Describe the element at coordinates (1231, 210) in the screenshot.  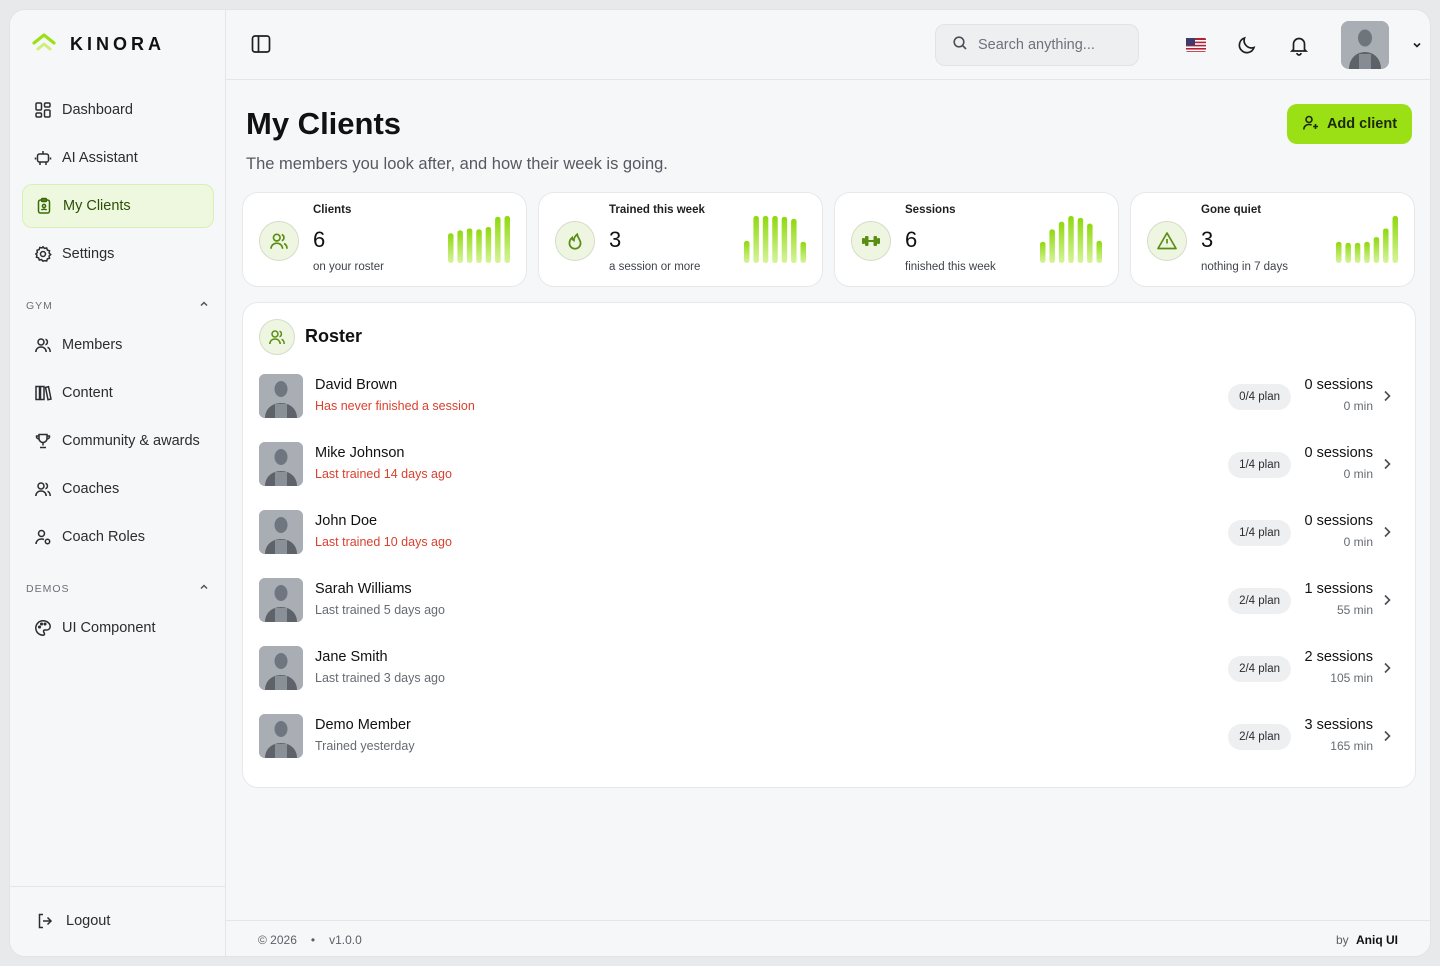
I see `stat-label: Gone quiet` at that location.